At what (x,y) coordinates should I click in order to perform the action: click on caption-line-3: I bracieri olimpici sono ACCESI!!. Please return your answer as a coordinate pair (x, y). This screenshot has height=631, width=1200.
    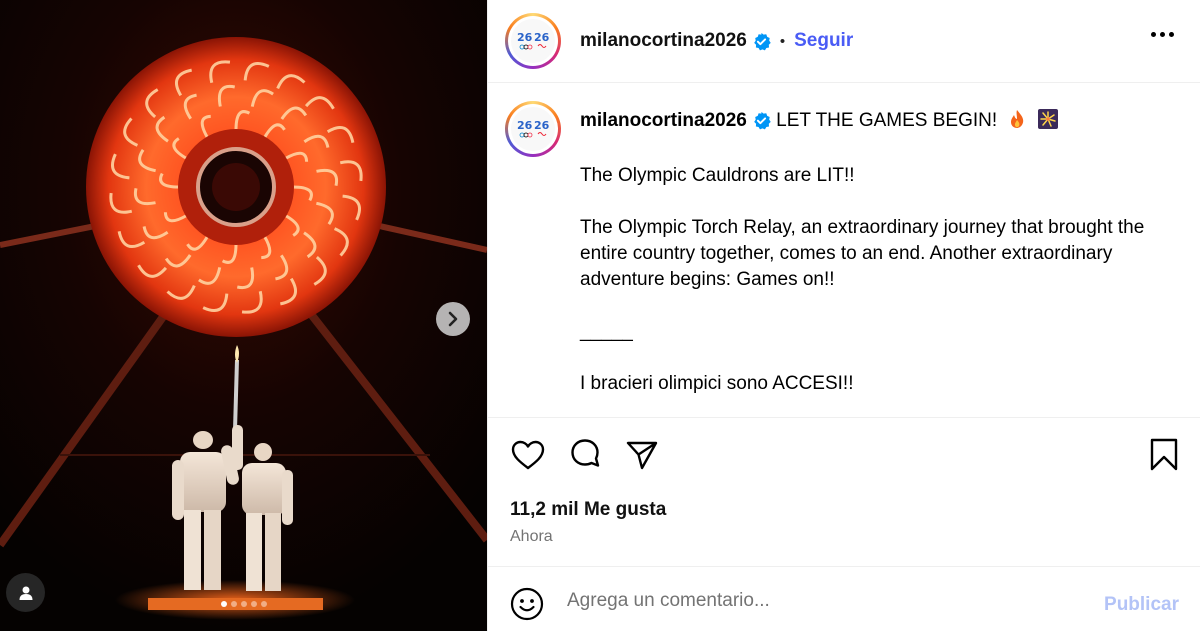
    Looking at the image, I should click on (717, 383).